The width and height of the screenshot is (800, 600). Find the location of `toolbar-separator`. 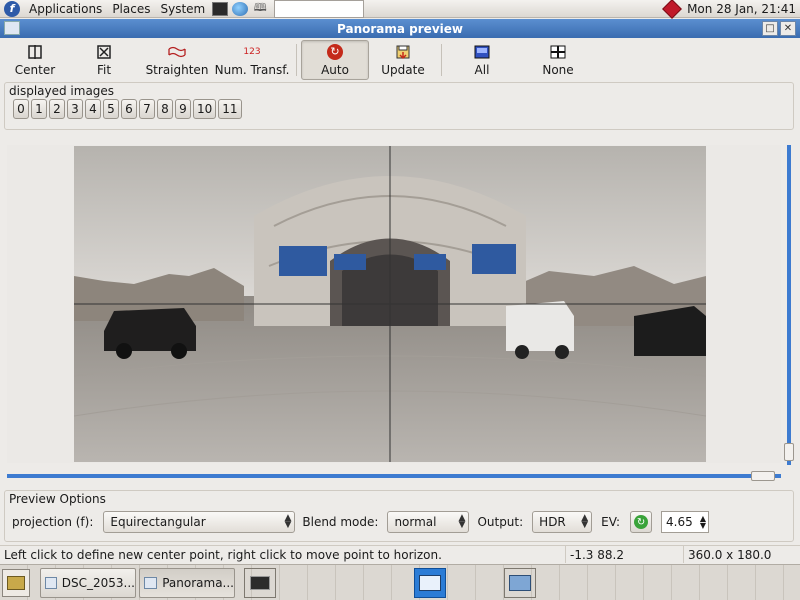

toolbar-separator is located at coordinates (296, 60).